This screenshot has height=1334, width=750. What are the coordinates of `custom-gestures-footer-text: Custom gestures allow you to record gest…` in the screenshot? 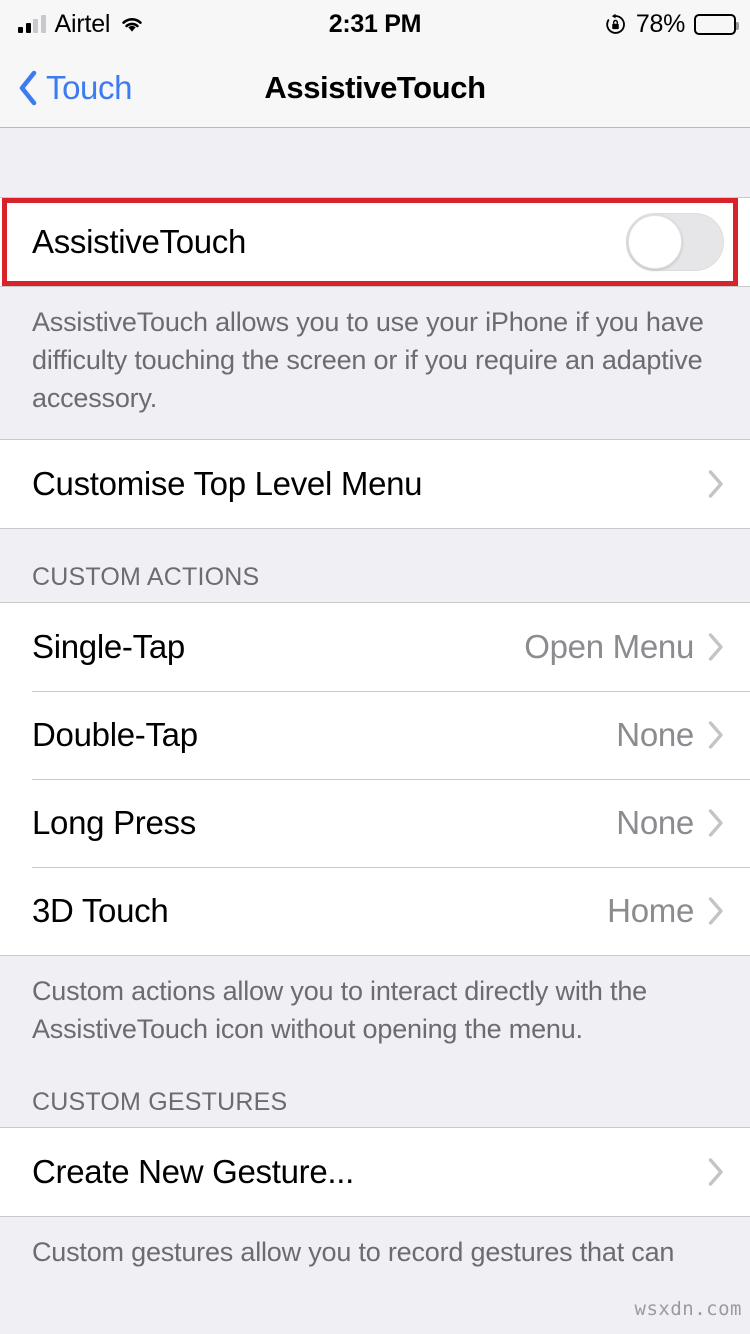 It's located at (375, 1255).